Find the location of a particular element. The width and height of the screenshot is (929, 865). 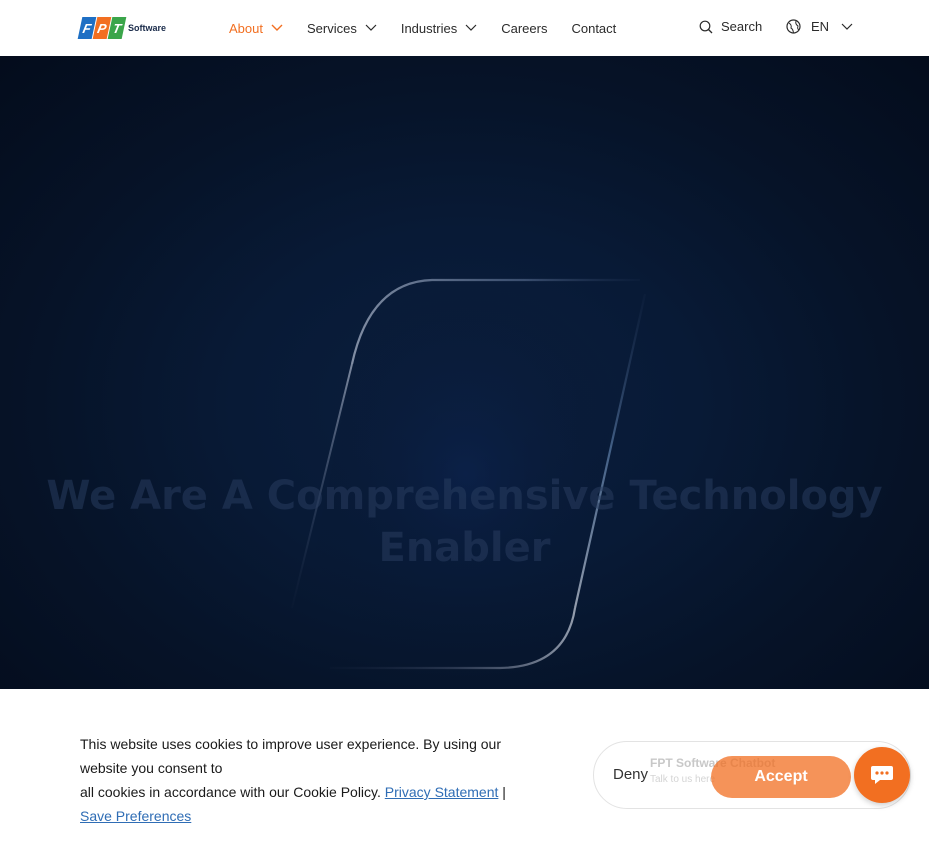

privacy-statement-link: Privacy Statement is located at coordinates (442, 792).